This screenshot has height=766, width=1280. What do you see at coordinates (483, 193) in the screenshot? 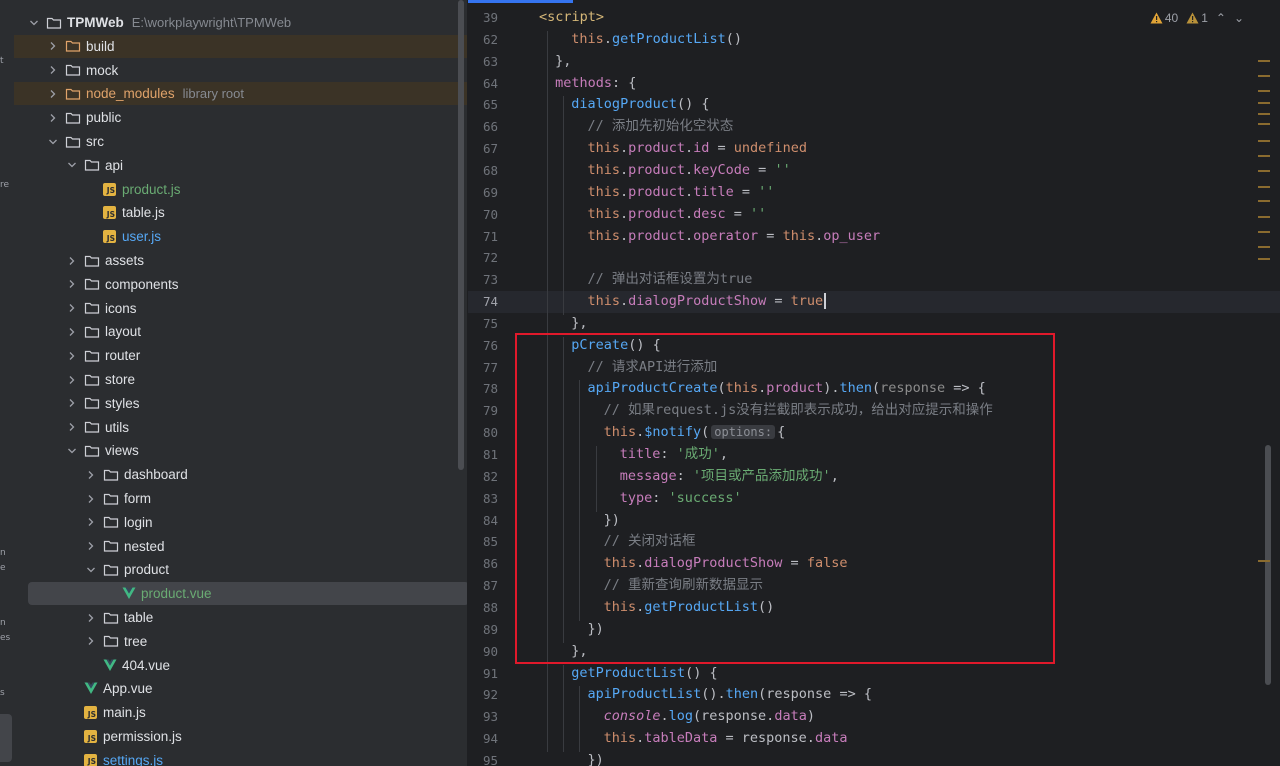
I see `line-number: 69` at bounding box center [483, 193].